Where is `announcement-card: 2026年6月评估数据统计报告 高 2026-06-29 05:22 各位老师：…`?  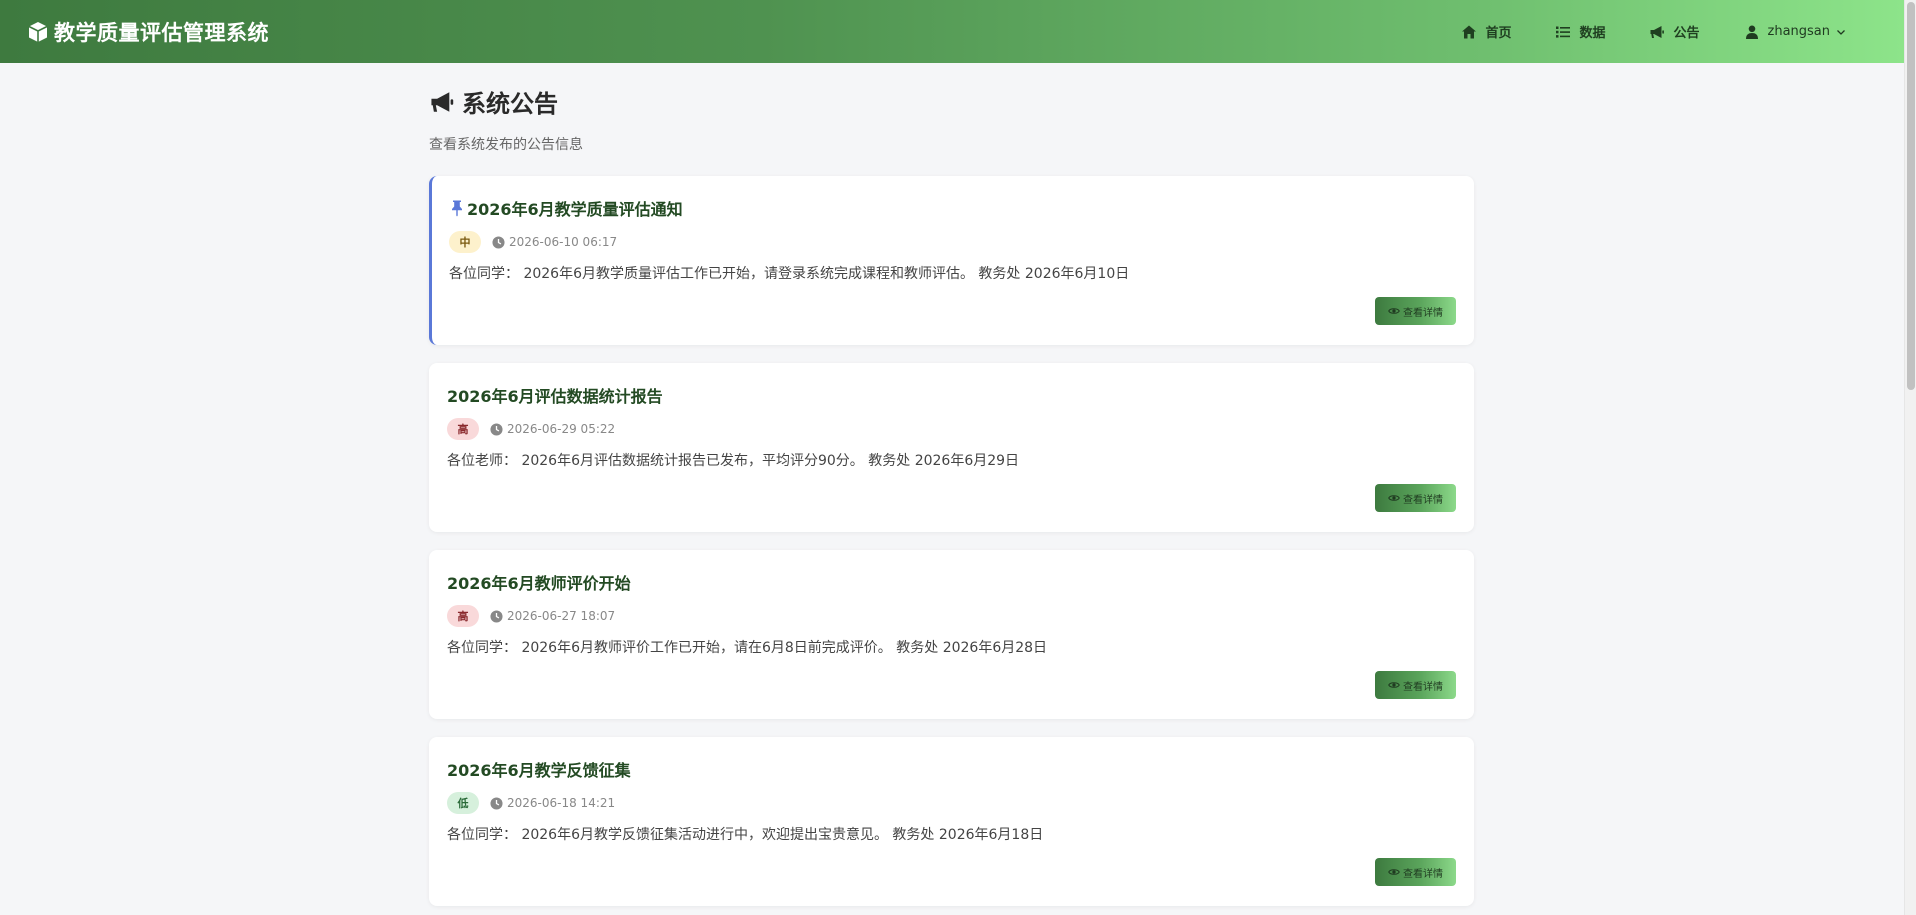 announcement-card: 2026年6月评估数据统计报告 高 2026-06-29 05:22 各位老师：… is located at coordinates (951, 447).